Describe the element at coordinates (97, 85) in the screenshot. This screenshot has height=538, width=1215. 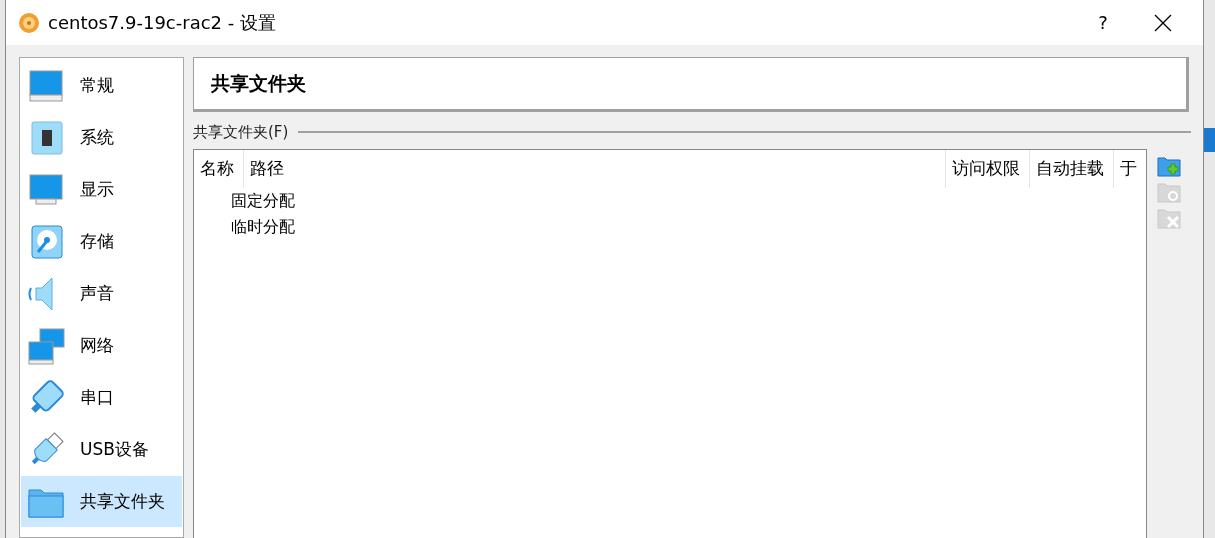
I see `sidebar-label: 常规` at that location.